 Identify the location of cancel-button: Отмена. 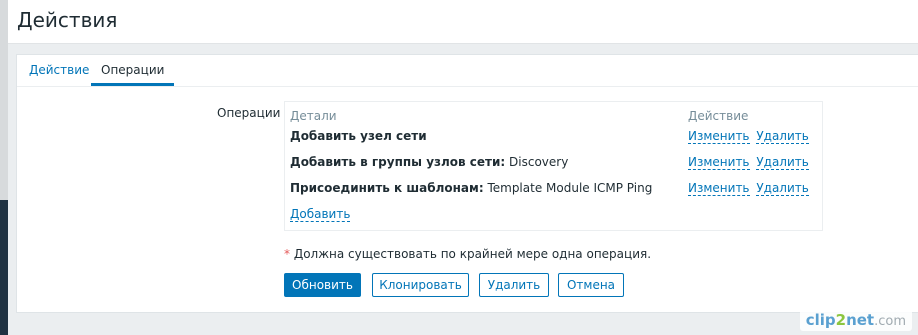
(591, 285).